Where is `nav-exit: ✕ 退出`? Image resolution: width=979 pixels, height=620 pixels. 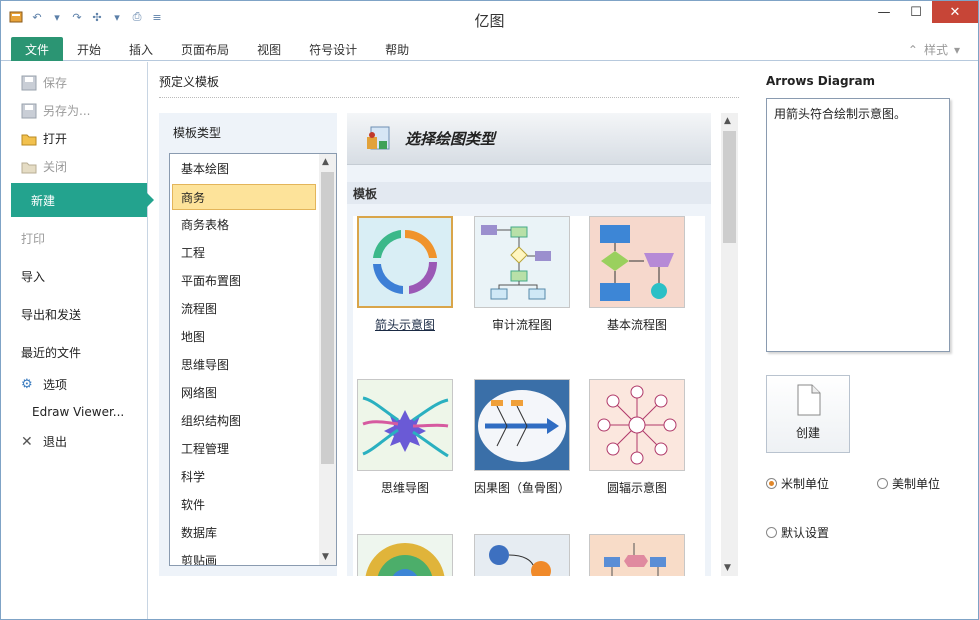
nav-exit: ✕ 退出 is located at coordinates (44, 441).